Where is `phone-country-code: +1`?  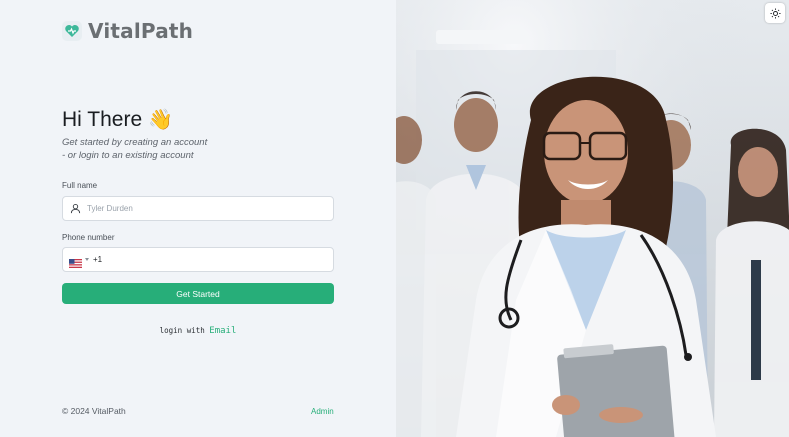 phone-country-code: +1 is located at coordinates (98, 259).